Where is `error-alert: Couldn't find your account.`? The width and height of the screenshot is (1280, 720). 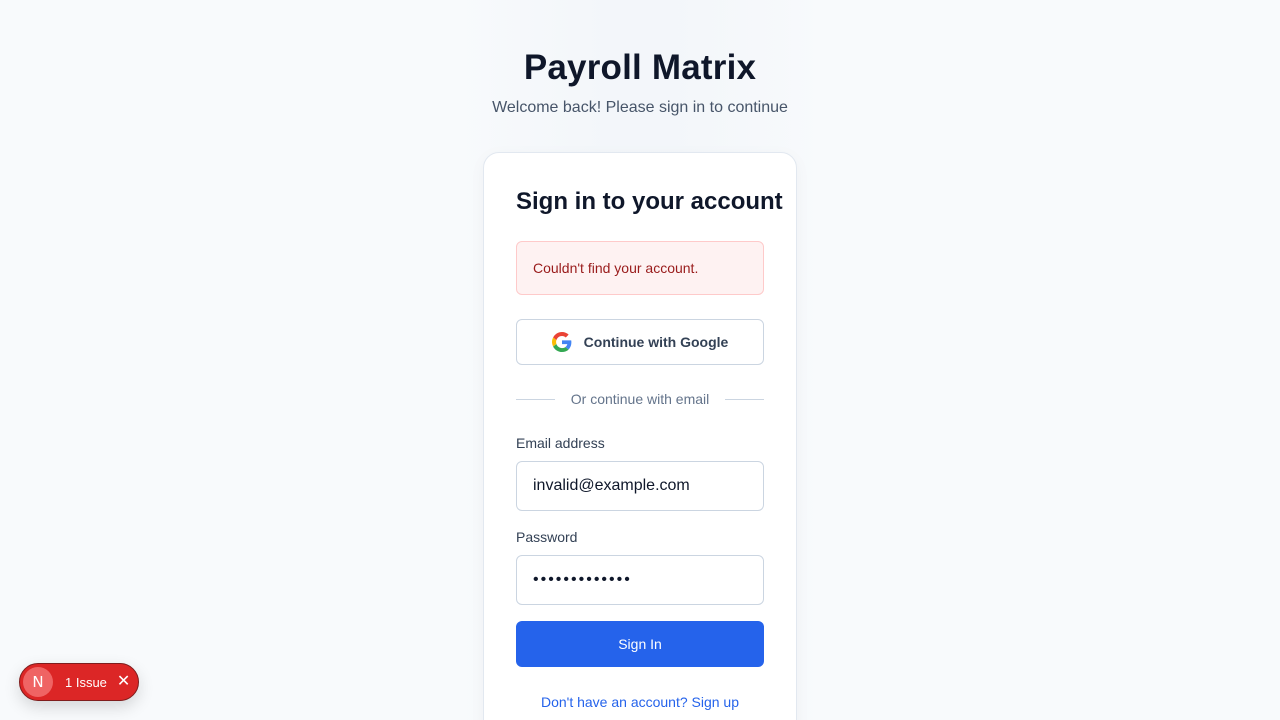 error-alert: Couldn't find your account. is located at coordinates (640, 268).